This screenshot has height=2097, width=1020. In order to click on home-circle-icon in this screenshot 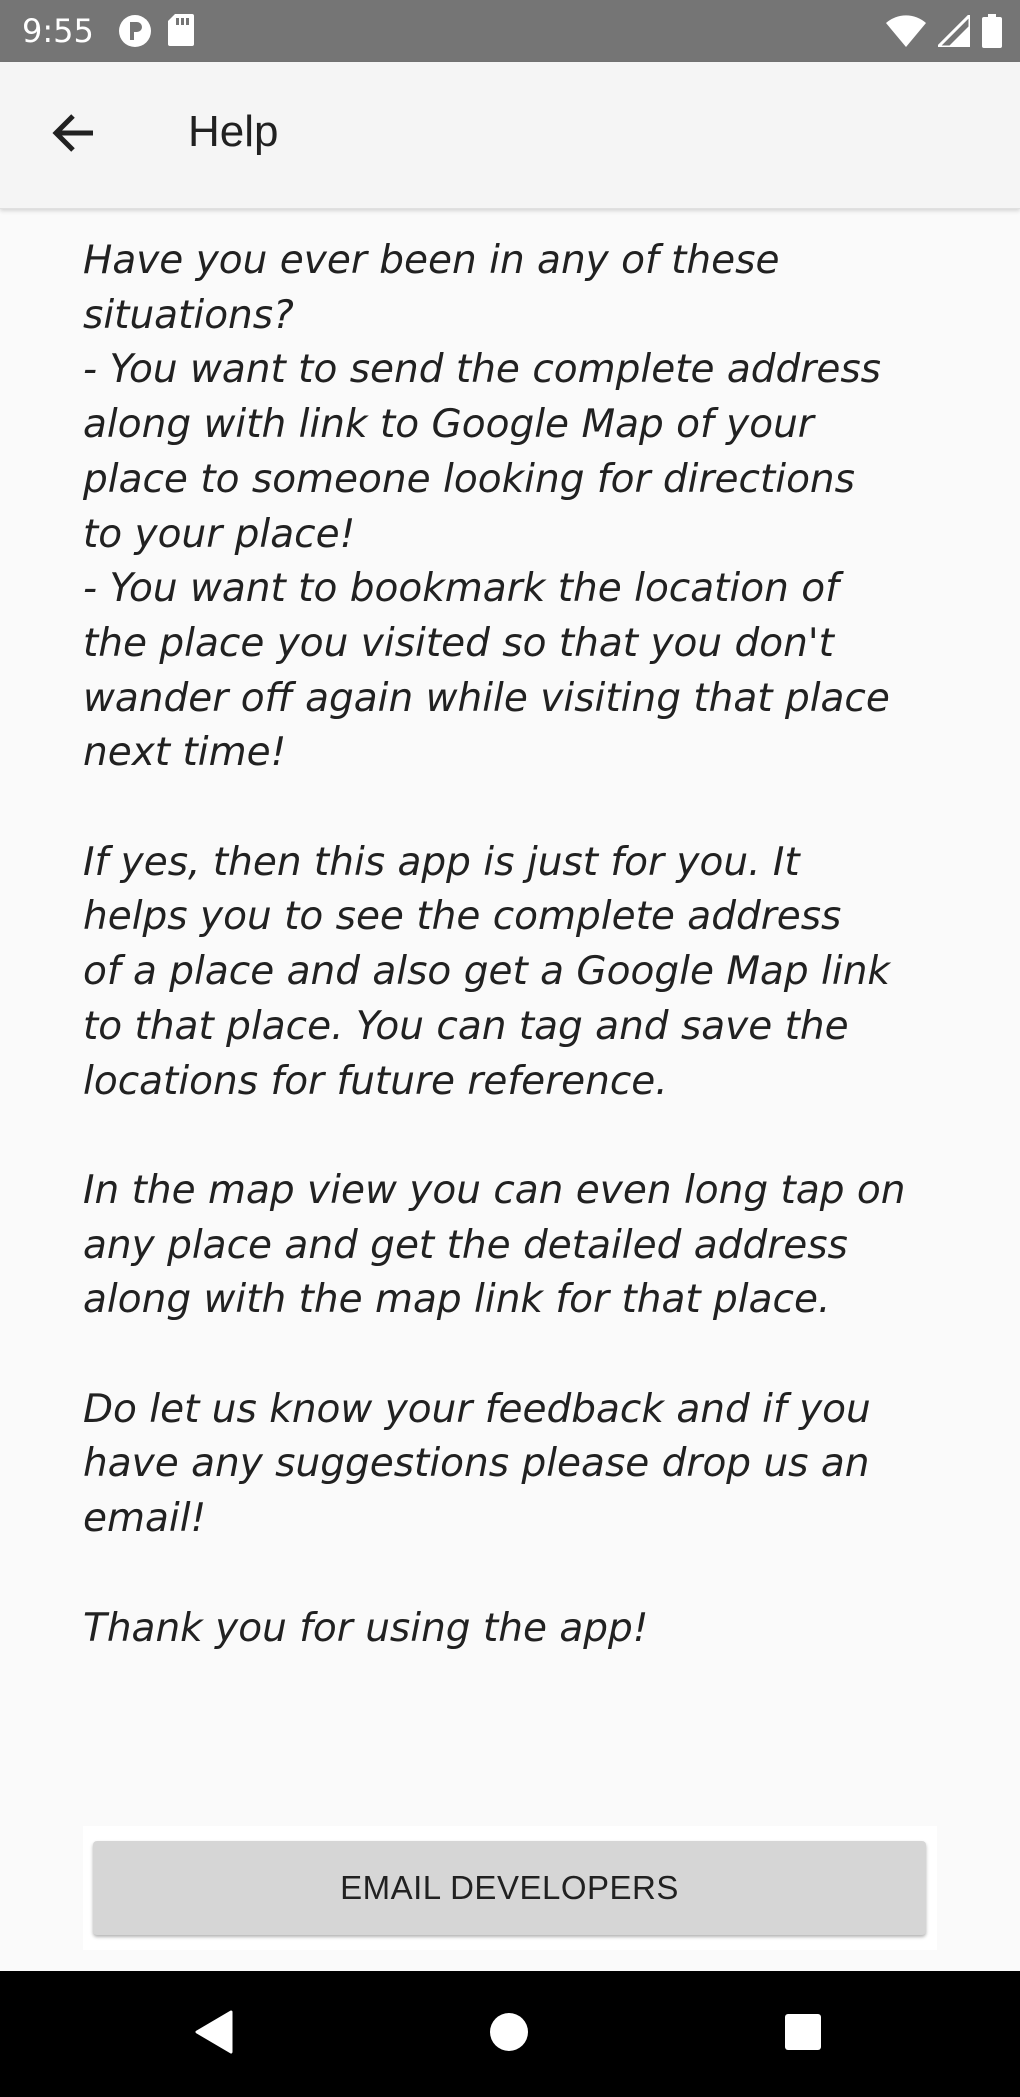, I will do `click(509, 2034)`.